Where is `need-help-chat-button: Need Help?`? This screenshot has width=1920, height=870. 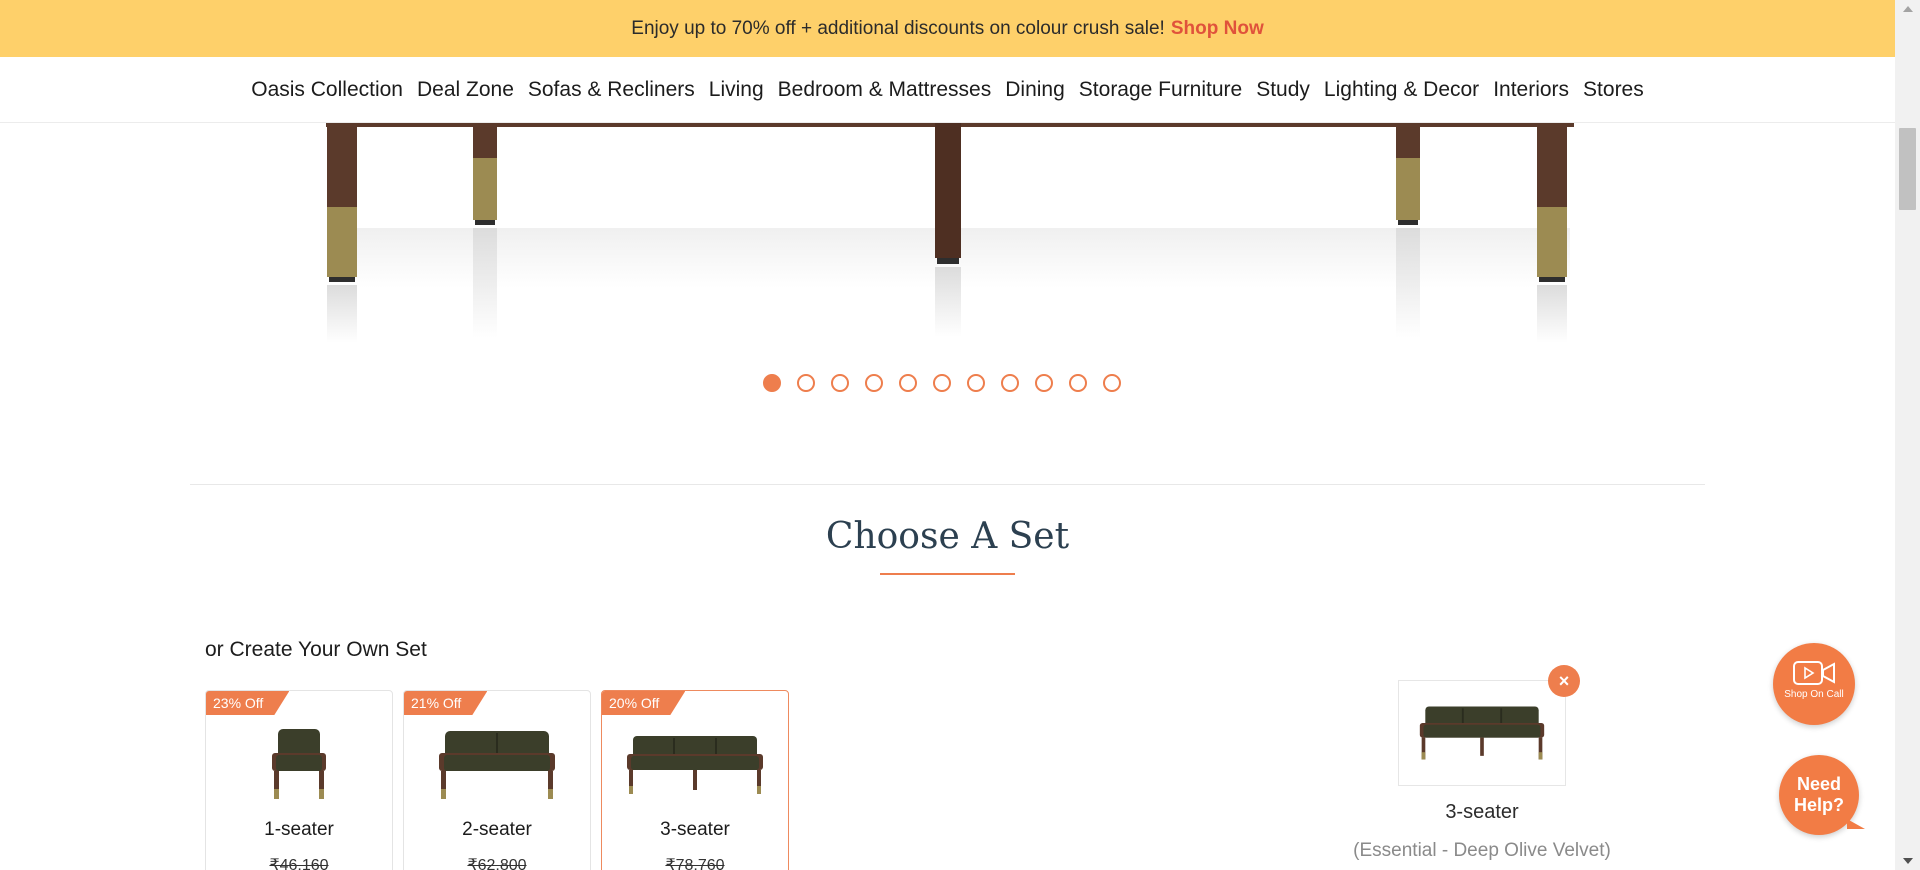 need-help-chat-button: Need Help? is located at coordinates (1822, 795).